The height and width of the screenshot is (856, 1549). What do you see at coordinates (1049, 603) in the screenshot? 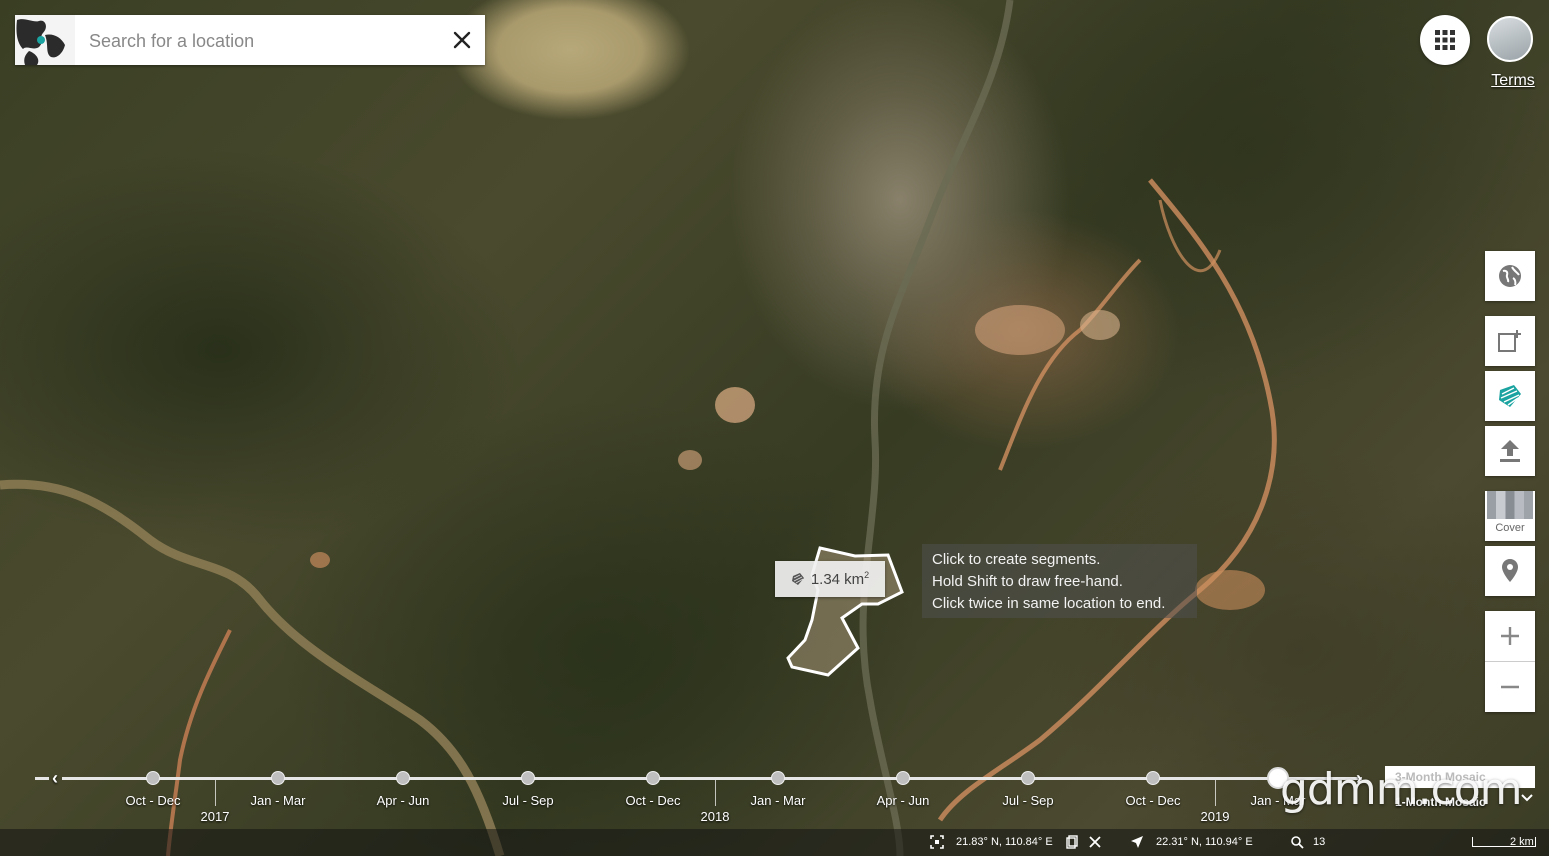
I see `hint-line: Click twice in same location to end.` at bounding box center [1049, 603].